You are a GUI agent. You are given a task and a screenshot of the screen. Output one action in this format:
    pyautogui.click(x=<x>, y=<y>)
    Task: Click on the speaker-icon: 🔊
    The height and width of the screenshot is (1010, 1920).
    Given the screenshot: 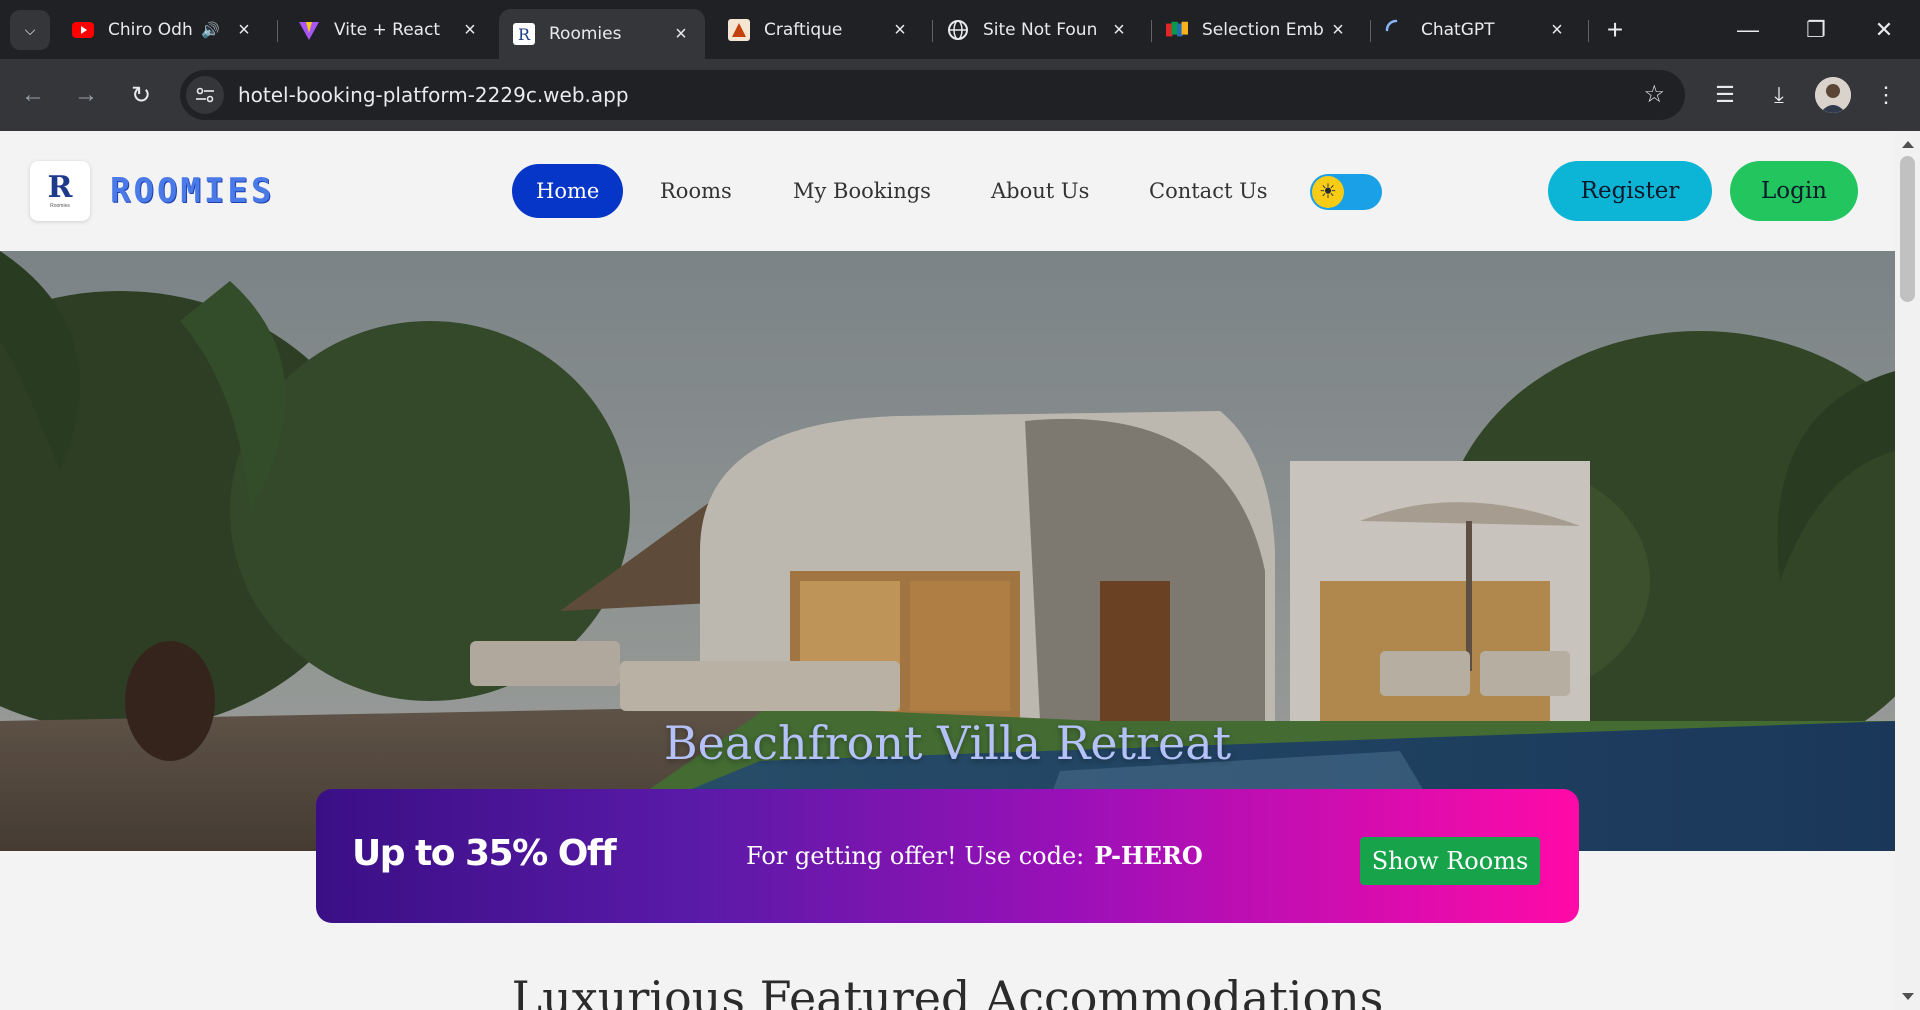 What is the action you would take?
    pyautogui.click(x=210, y=30)
    